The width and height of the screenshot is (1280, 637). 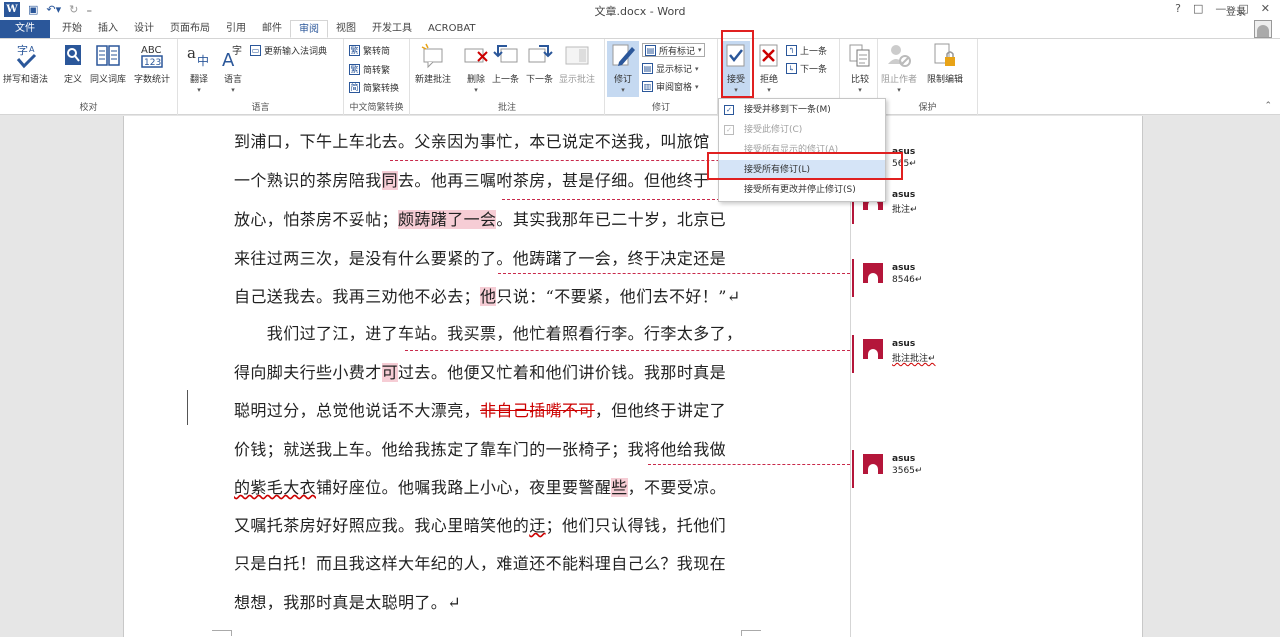 I want to click on translate-button: a中 翻译 ▾, so click(x=199, y=68).